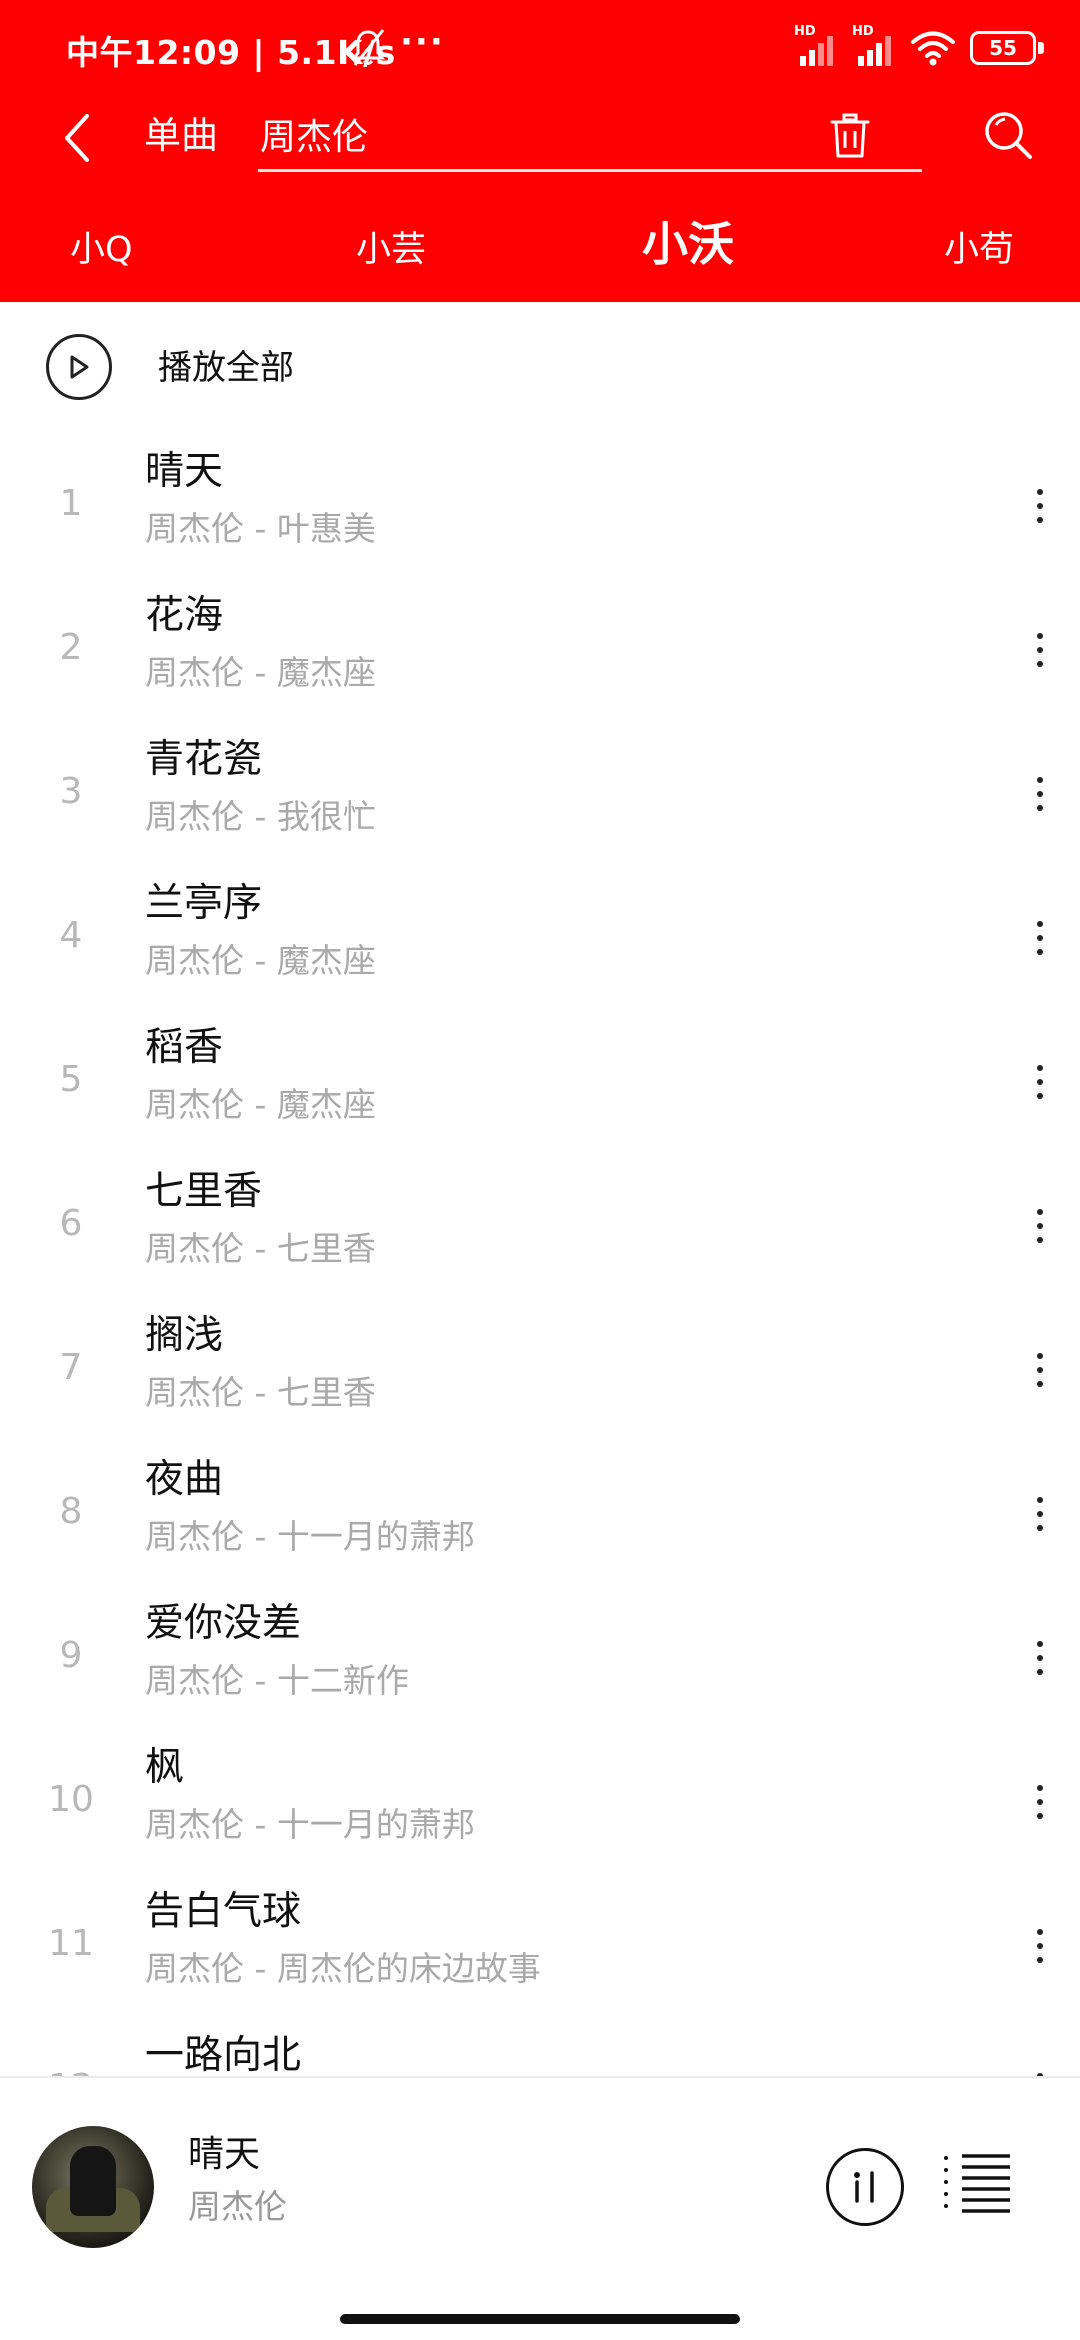 This screenshot has width=1080, height=2340. I want to click on song-title: 一路向北, so click(223, 2054).